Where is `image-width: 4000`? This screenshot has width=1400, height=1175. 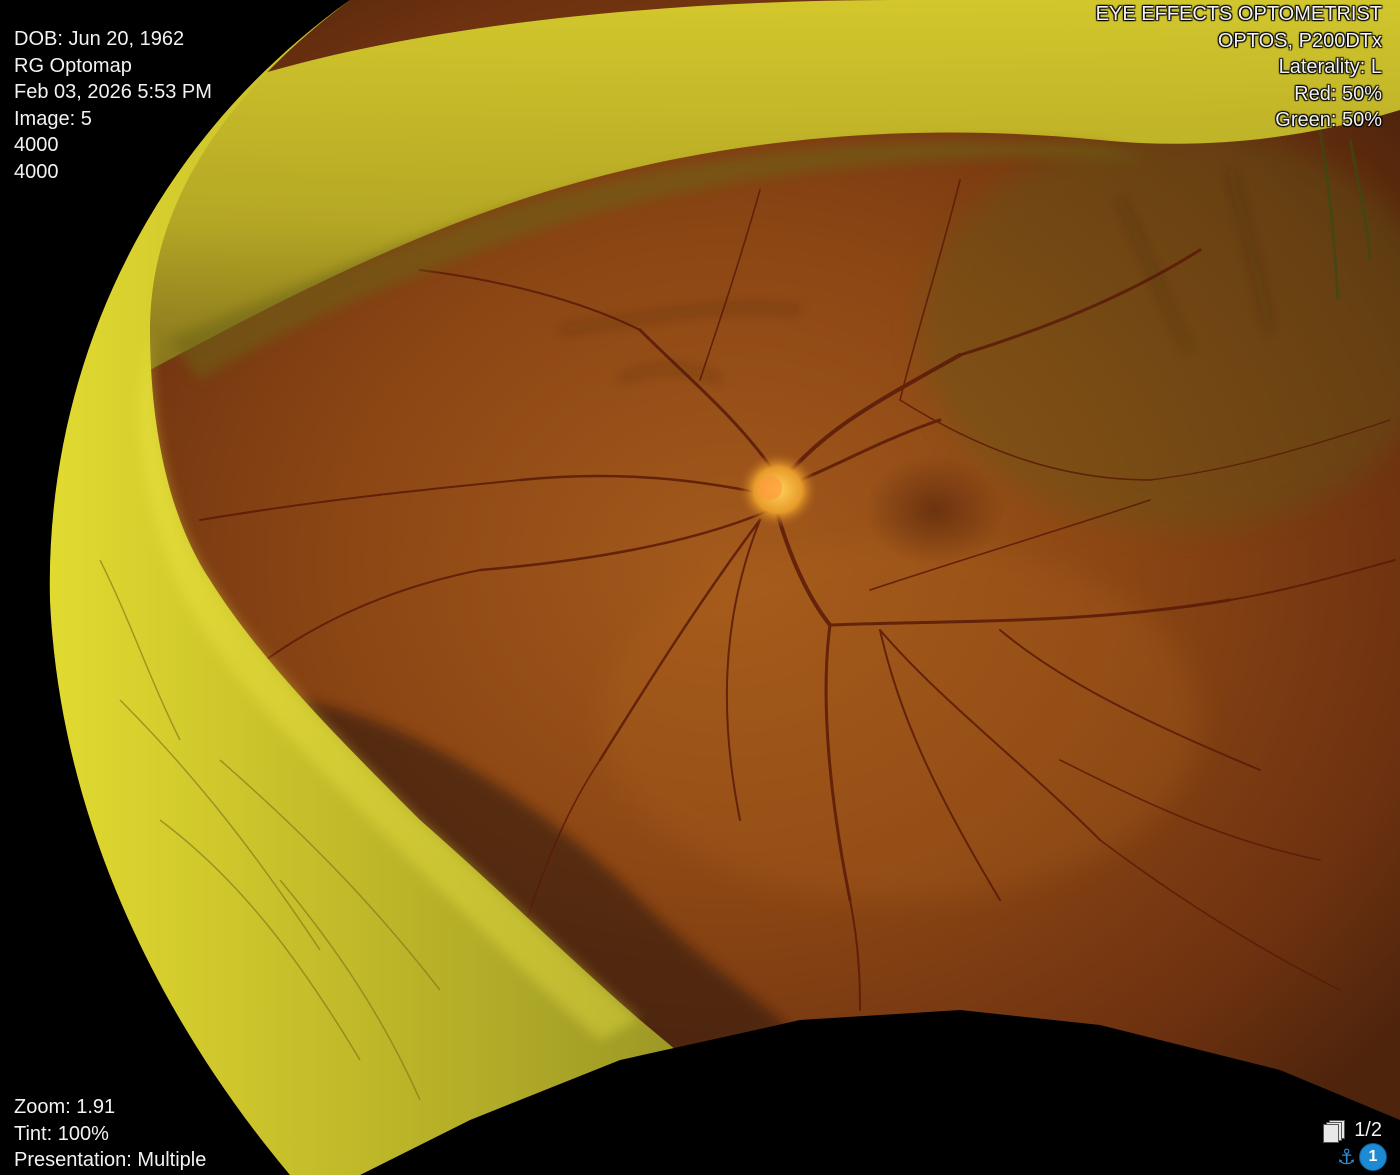
image-width: 4000 is located at coordinates (36, 145).